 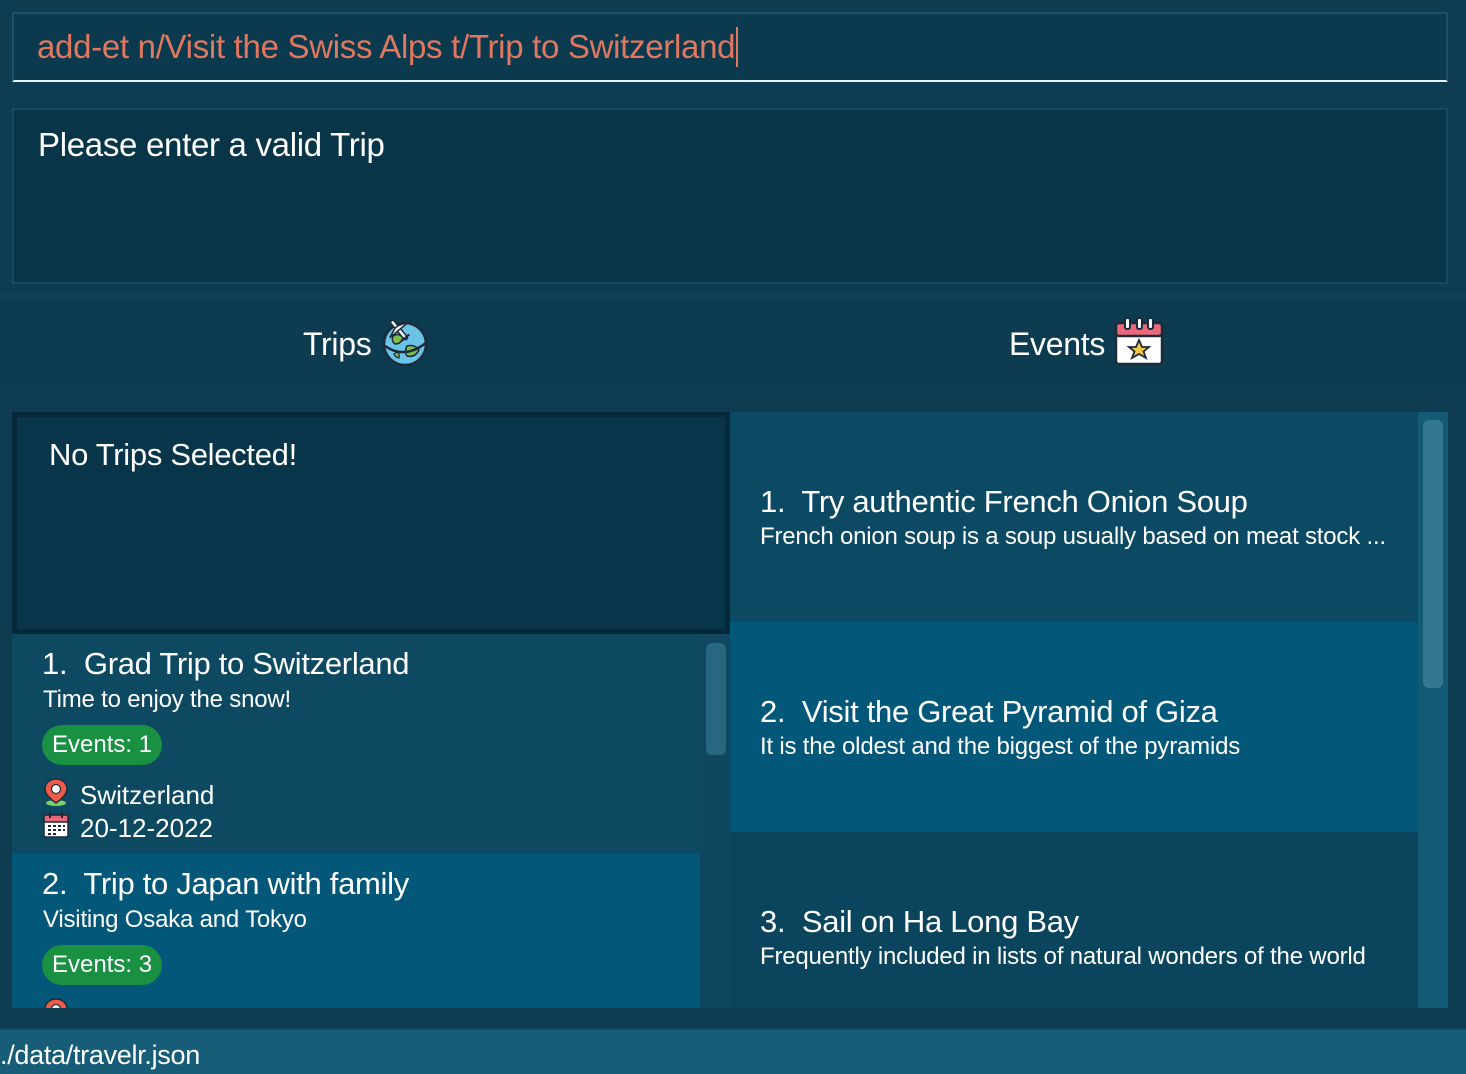 What do you see at coordinates (175, 919) in the screenshot?
I see `trip-description: Visiting Osaka and Tokyo` at bounding box center [175, 919].